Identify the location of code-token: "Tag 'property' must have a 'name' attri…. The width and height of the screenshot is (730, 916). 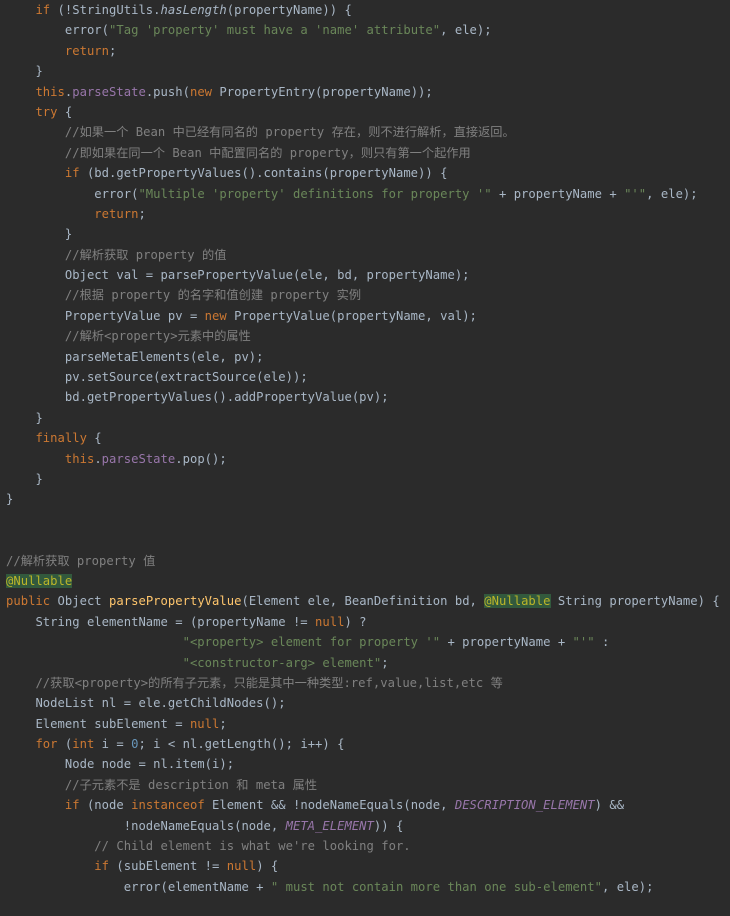
(275, 30).